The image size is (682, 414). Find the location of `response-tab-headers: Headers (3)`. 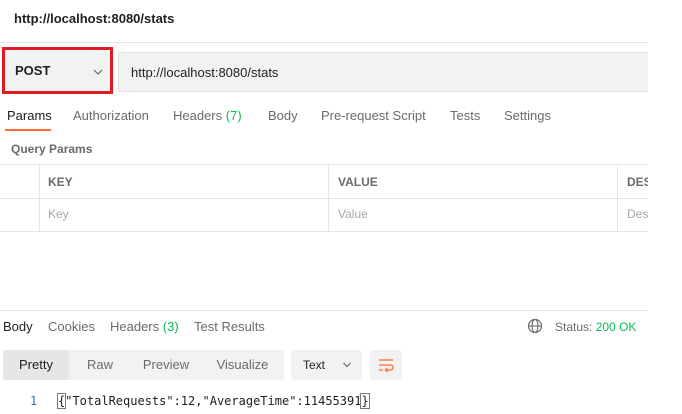

response-tab-headers: Headers (3) is located at coordinates (144, 326).